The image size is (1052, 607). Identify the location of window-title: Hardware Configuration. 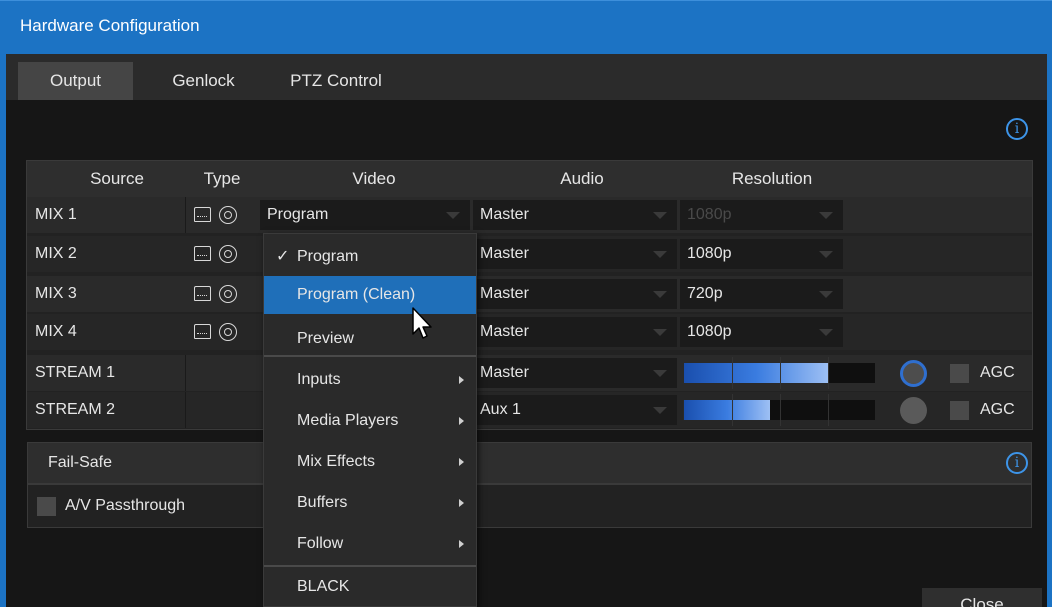
(110, 25).